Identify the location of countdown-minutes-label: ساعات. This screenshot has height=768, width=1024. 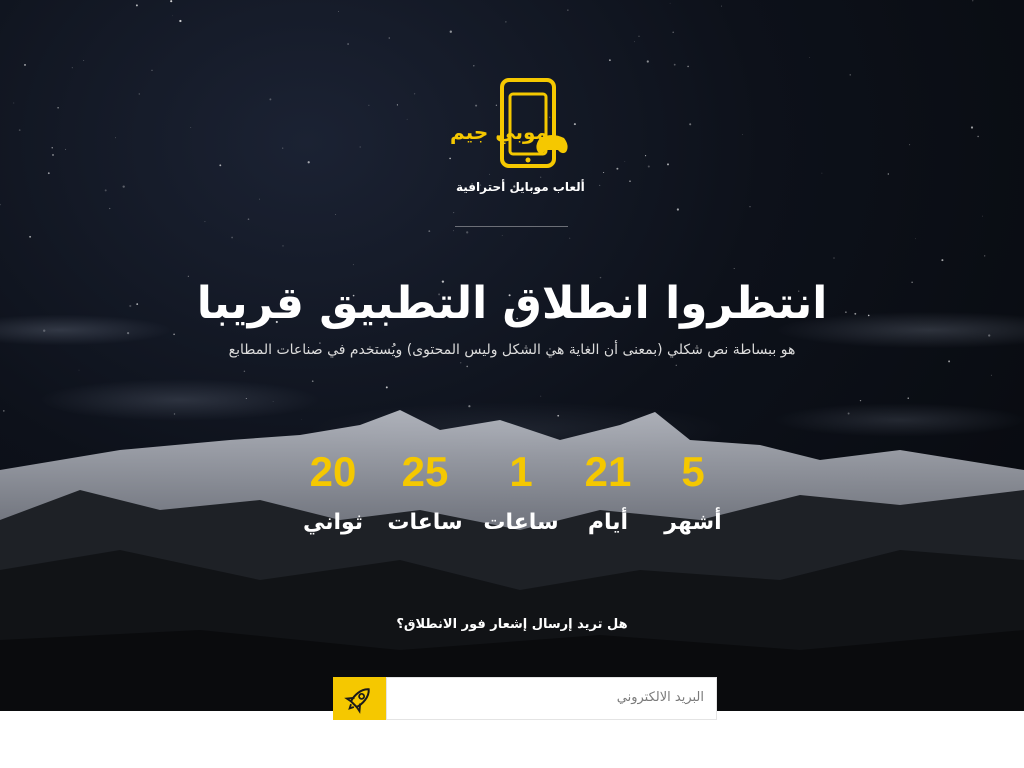
(425, 522).